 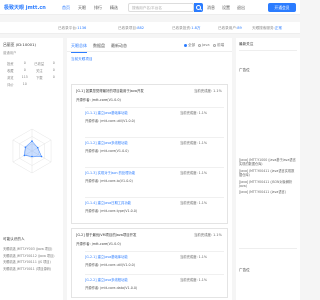 I want to click on stat-platforms: 已收录平台:1136, so click(x=72, y=28).